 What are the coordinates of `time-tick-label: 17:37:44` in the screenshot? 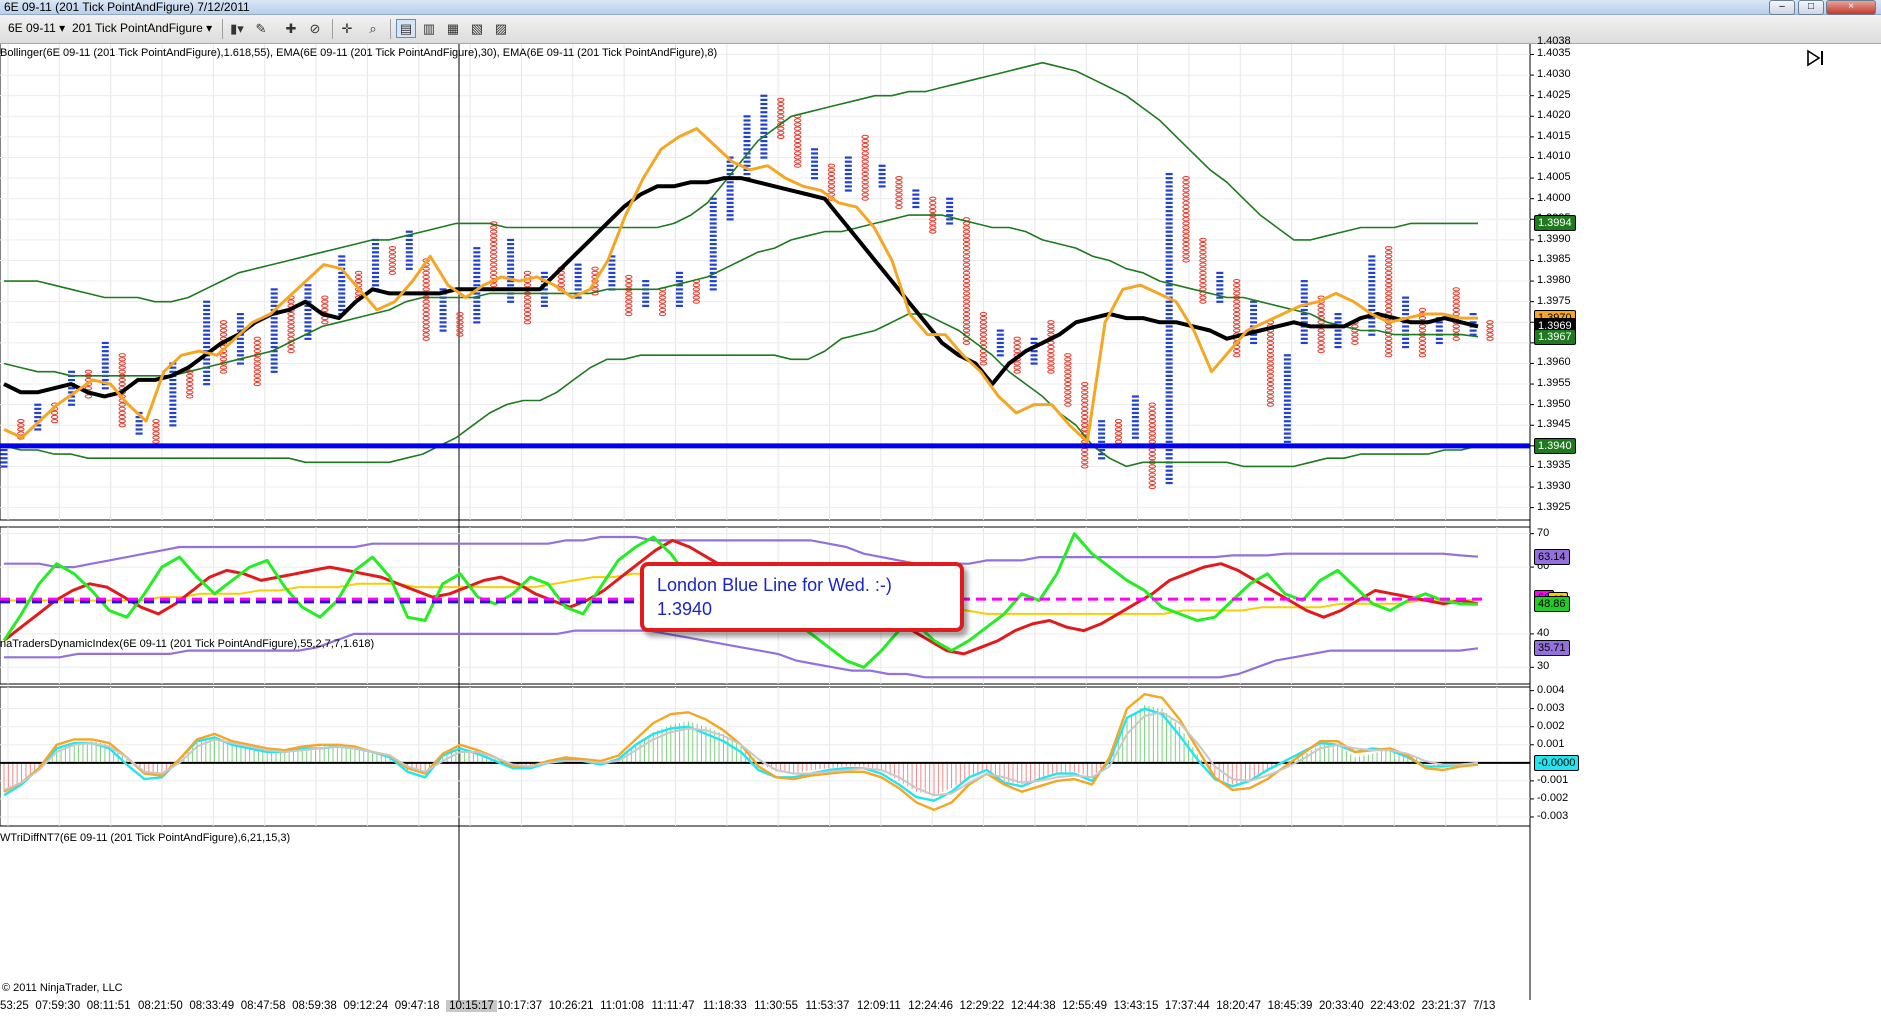 It's located at (1187, 1006).